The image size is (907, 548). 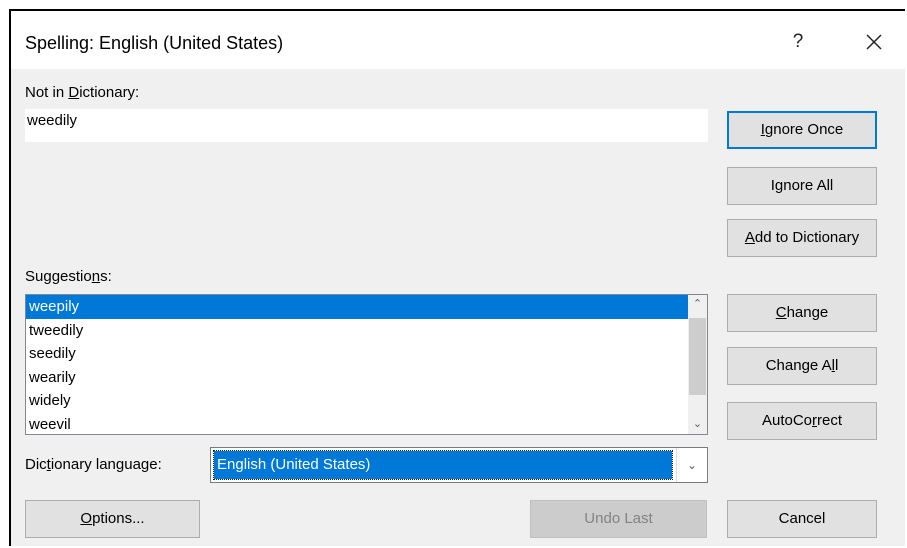 What do you see at coordinates (443, 465) in the screenshot?
I see `dictionary-language-value: English (United States)` at bounding box center [443, 465].